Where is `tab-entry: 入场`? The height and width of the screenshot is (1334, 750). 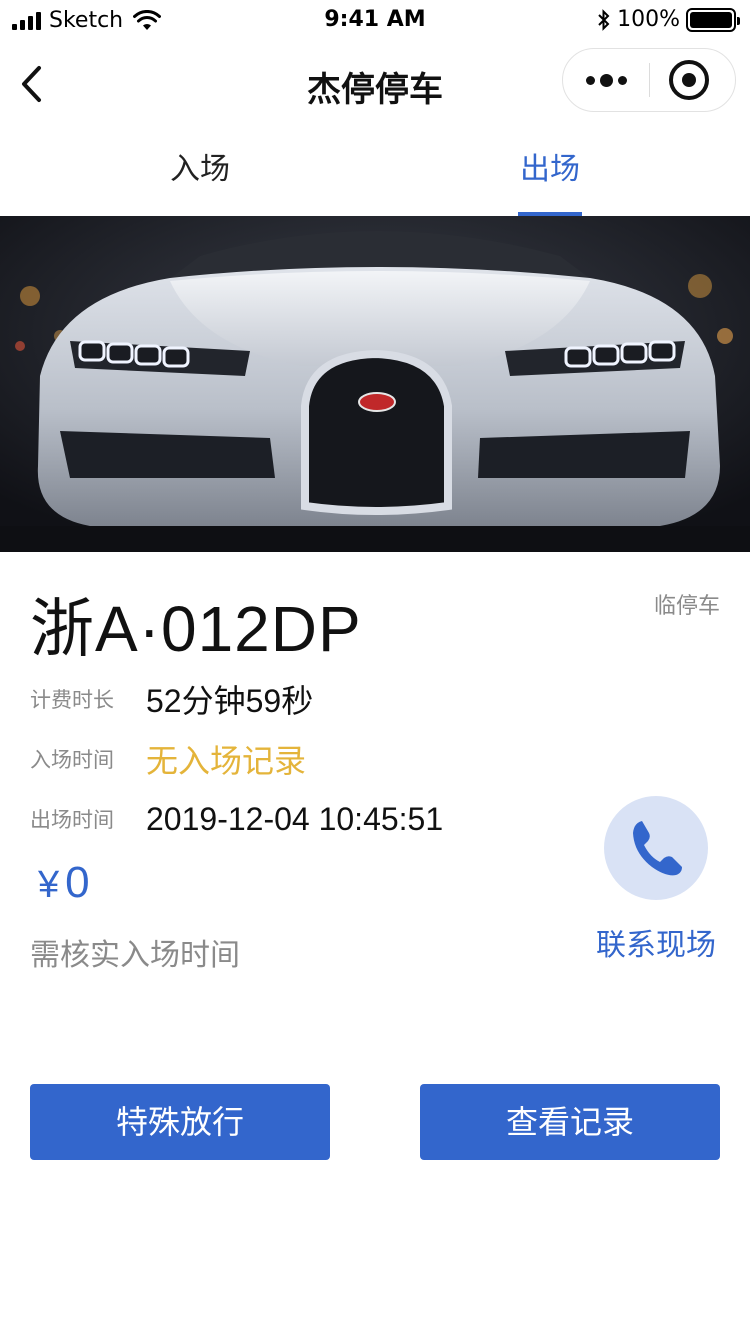 tab-entry: 入场 is located at coordinates (200, 172).